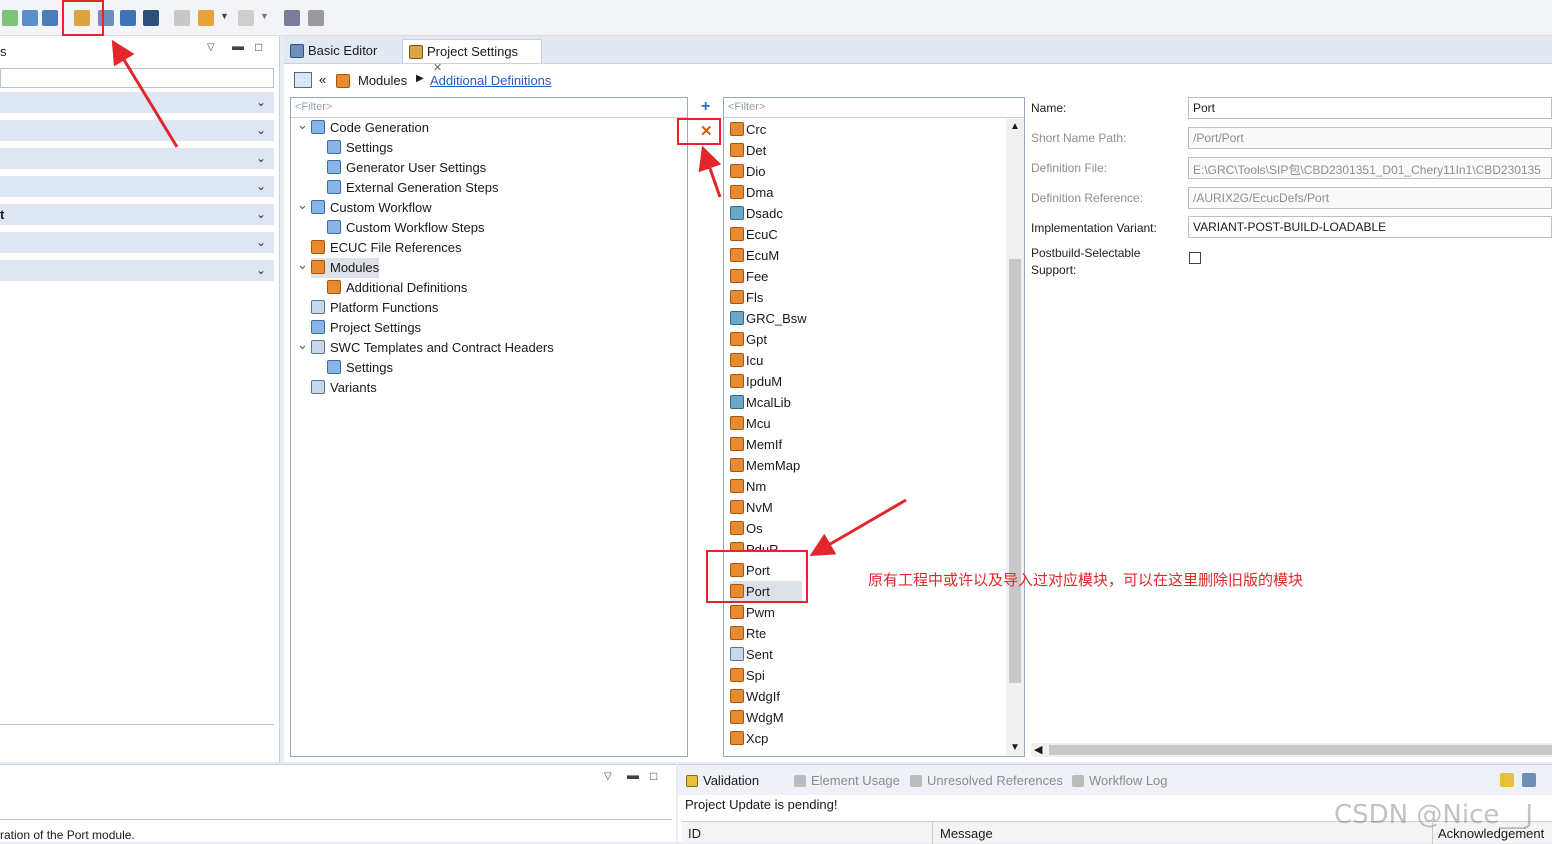 This screenshot has height=844, width=1552. Describe the element at coordinates (766, 255) in the screenshot. I see `module-item: EcuM` at that location.